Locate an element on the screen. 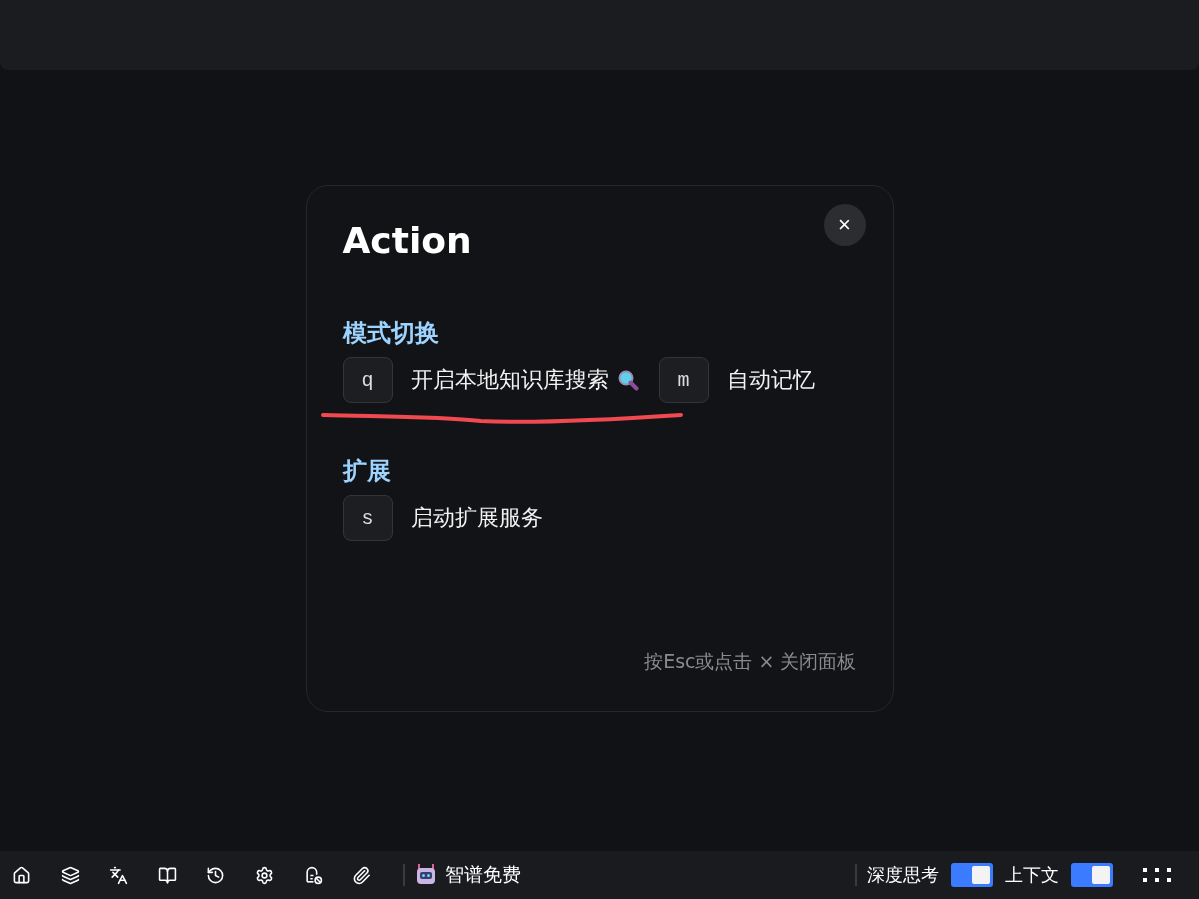  toggle-label: 上下文 is located at coordinates (1032, 875).